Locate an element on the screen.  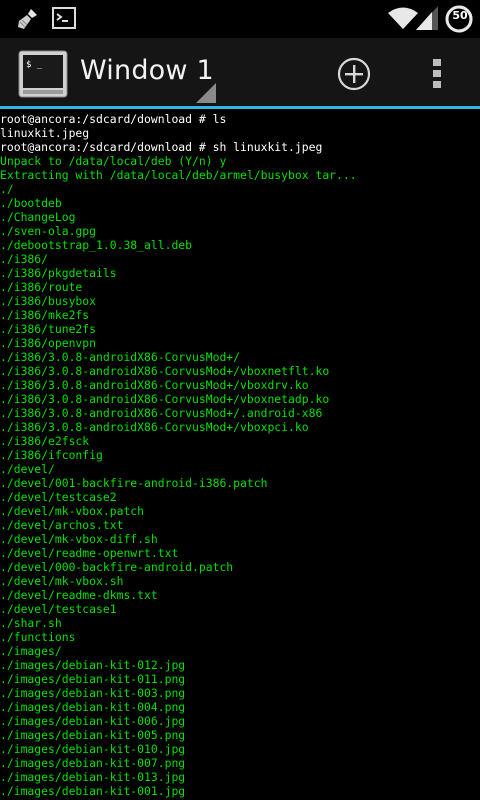
terminal-line: ./i386/pkgdetails is located at coordinates (58, 273).